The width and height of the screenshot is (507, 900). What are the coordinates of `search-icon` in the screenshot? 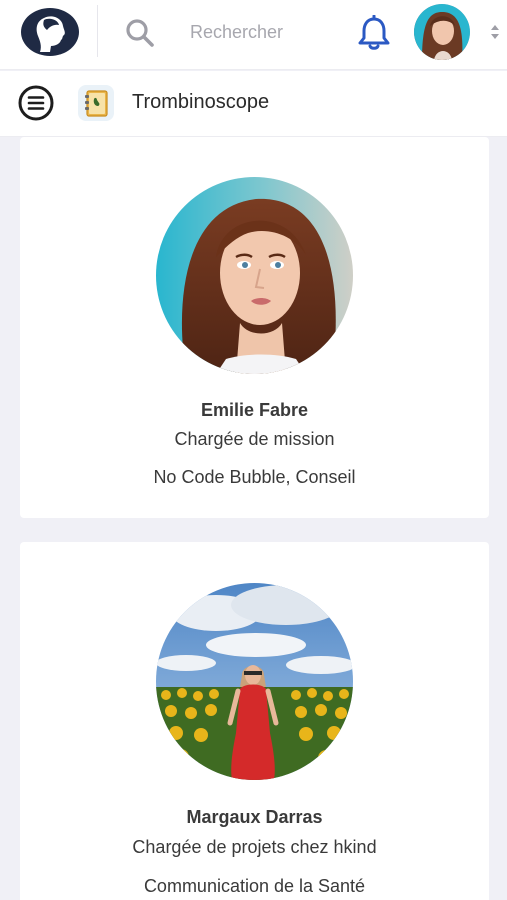 It's located at (140, 33).